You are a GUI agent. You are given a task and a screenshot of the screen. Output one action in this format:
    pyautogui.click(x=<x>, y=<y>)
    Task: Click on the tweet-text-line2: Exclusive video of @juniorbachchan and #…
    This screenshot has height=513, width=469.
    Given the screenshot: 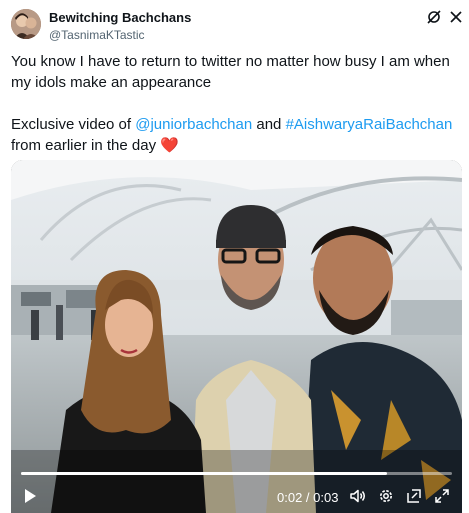 What is the action you would take?
    pyautogui.click(x=236, y=135)
    